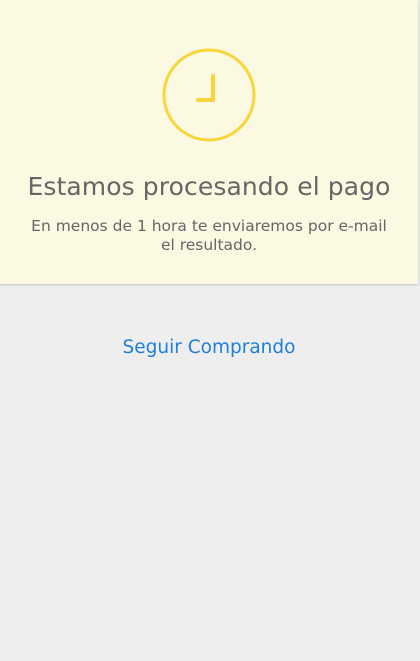 The image size is (420, 661). Describe the element at coordinates (209, 186) in the screenshot. I see `status-title: Estamos procesando el pago` at that location.